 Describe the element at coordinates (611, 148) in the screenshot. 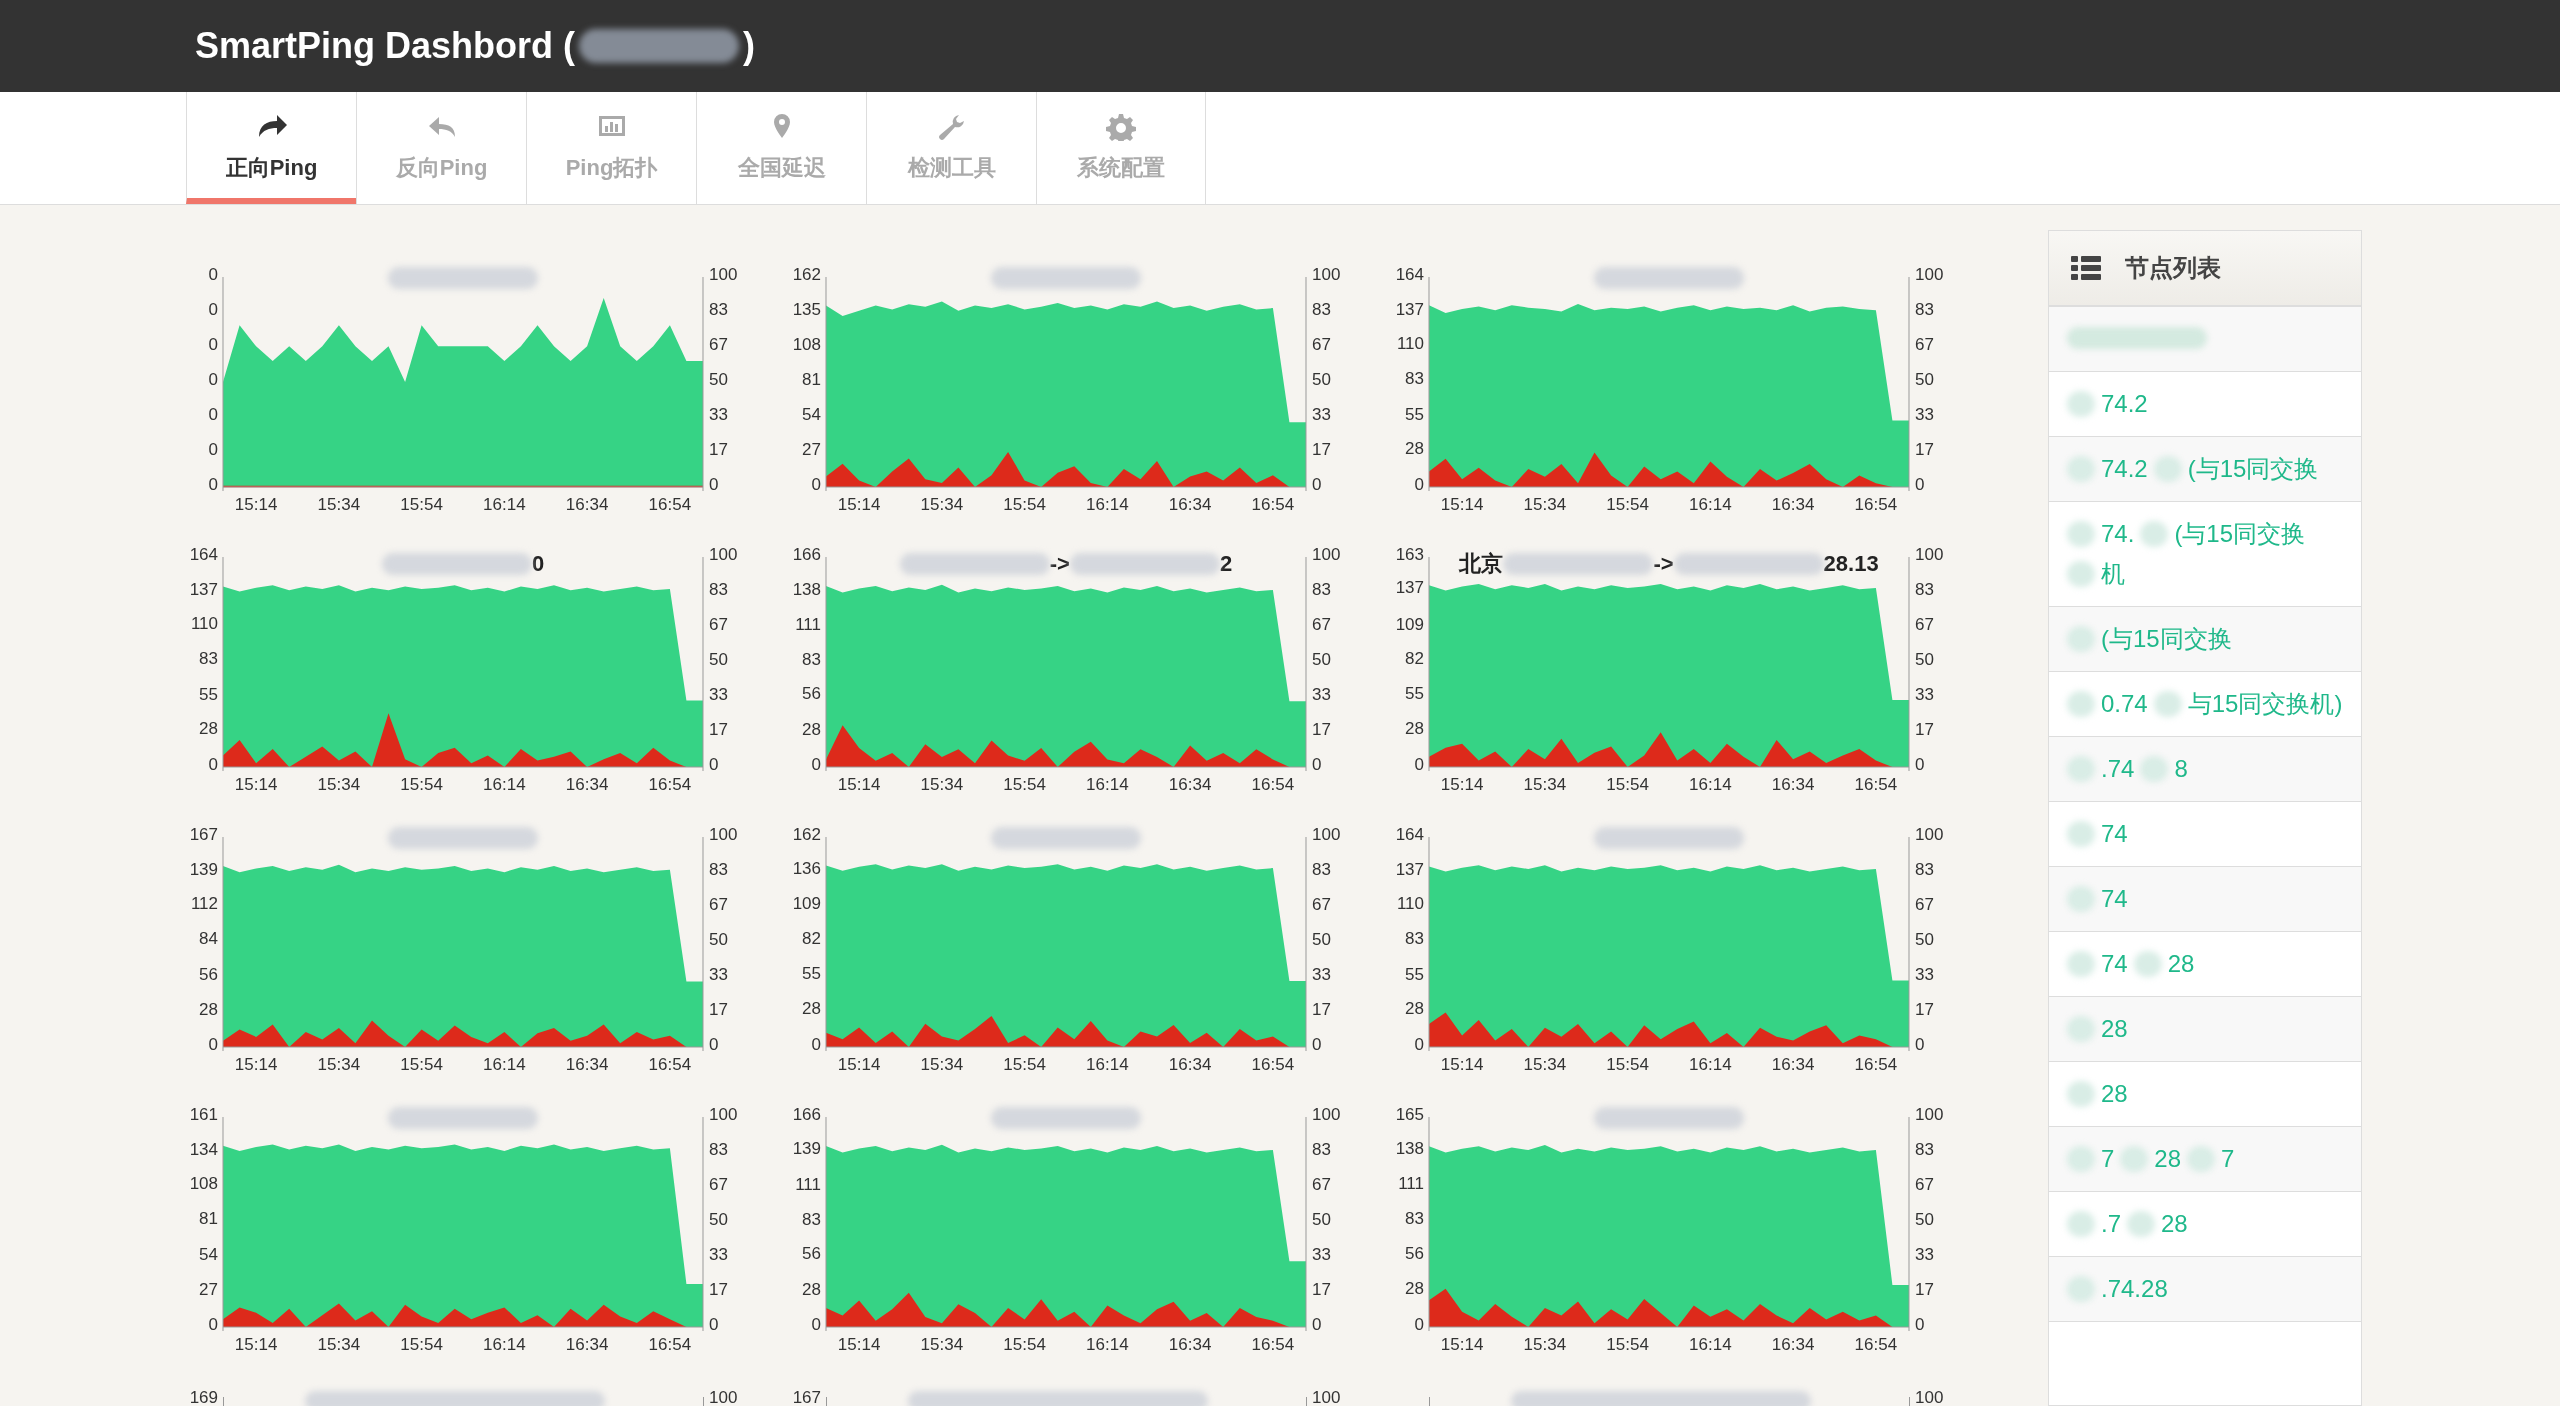

I see `nav-tab: Ping拓扑` at that location.